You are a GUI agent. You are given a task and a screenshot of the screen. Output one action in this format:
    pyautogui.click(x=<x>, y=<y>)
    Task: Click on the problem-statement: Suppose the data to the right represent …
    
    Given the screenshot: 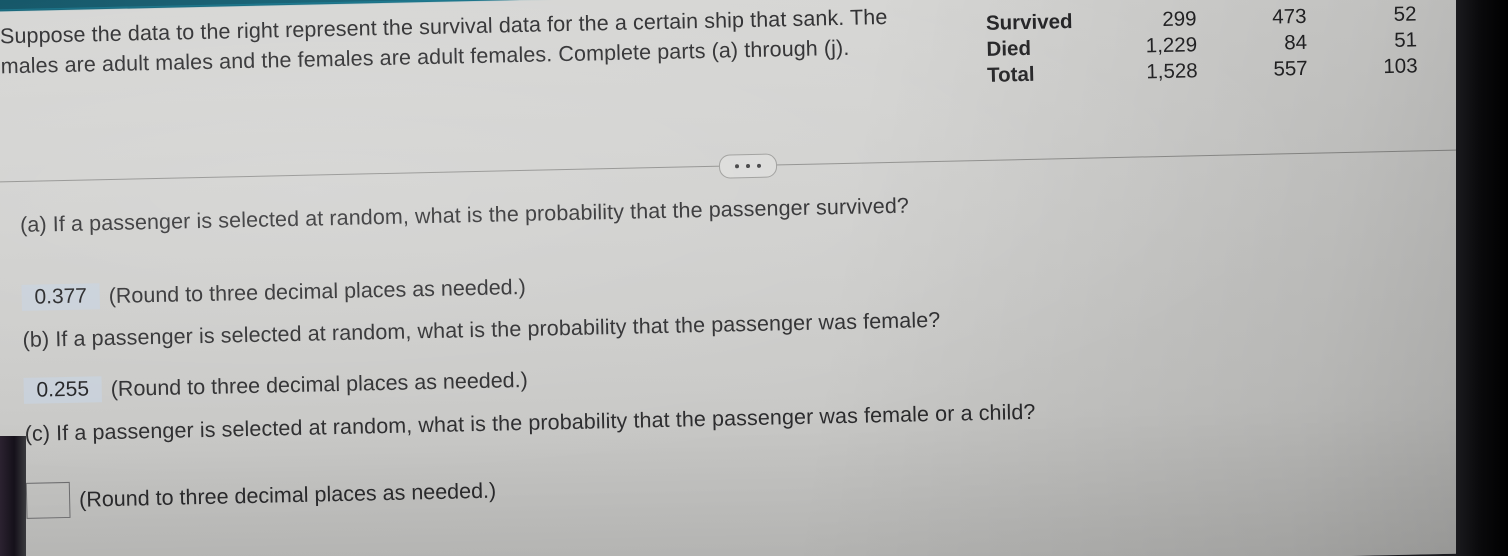 What is the action you would take?
    pyautogui.click(x=444, y=41)
    